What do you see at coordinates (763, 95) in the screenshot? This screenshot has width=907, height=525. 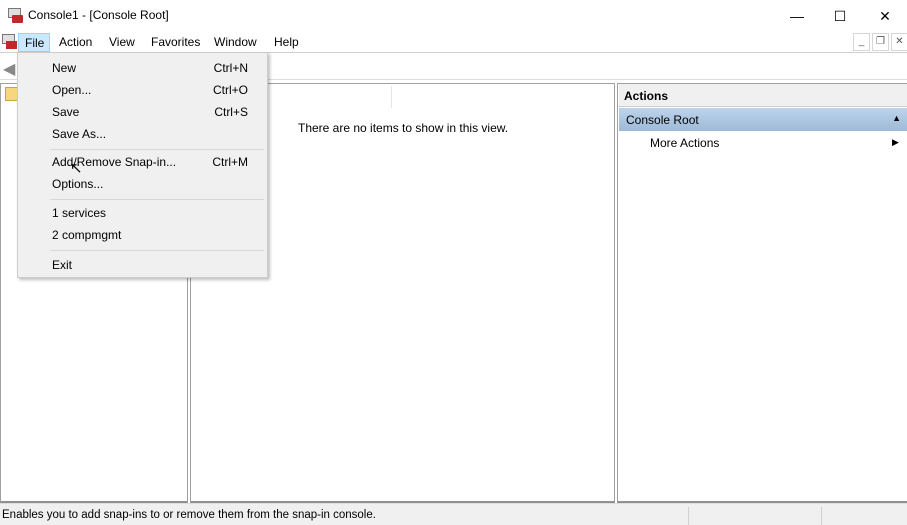 I see `actions-header: Actions` at bounding box center [763, 95].